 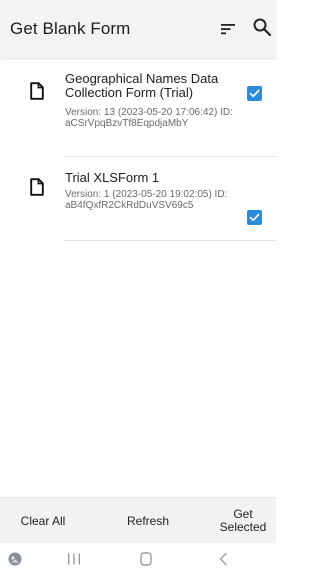 I want to click on refresh-button: Refresh, so click(x=148, y=521).